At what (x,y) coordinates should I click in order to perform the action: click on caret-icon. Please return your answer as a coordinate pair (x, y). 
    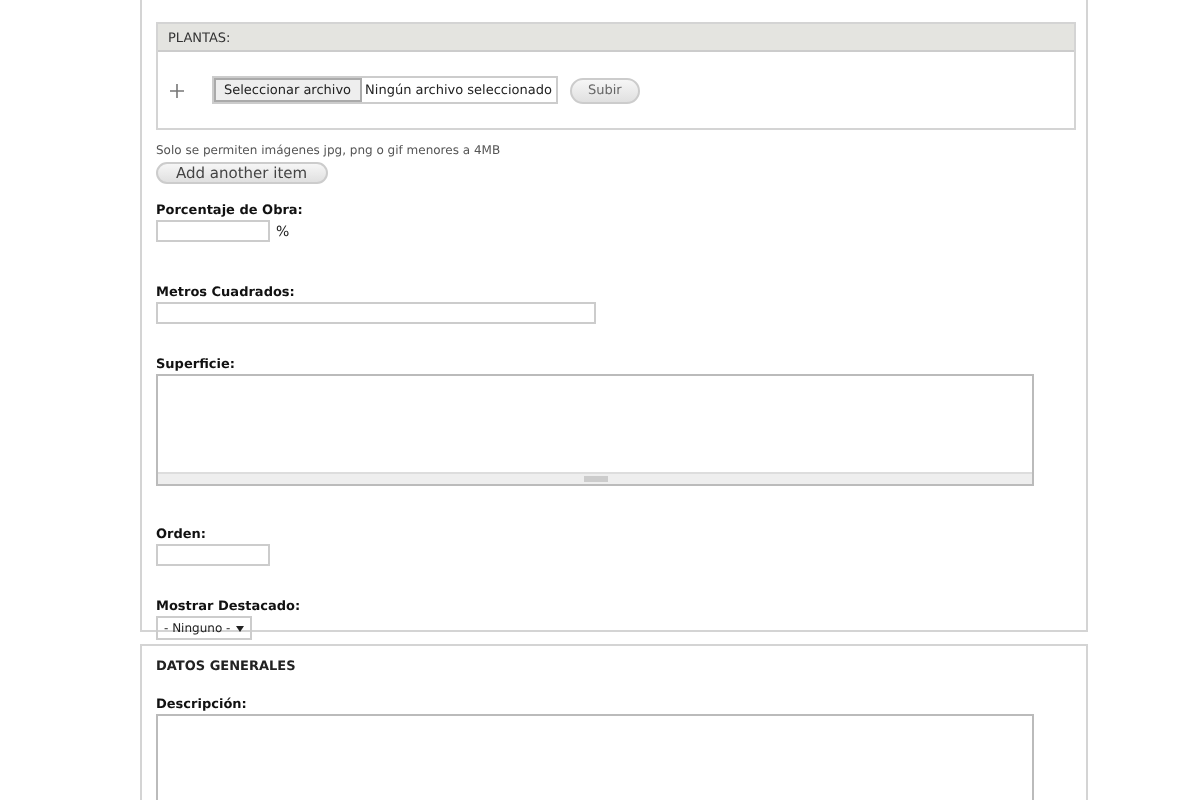
    Looking at the image, I should click on (240, 628).